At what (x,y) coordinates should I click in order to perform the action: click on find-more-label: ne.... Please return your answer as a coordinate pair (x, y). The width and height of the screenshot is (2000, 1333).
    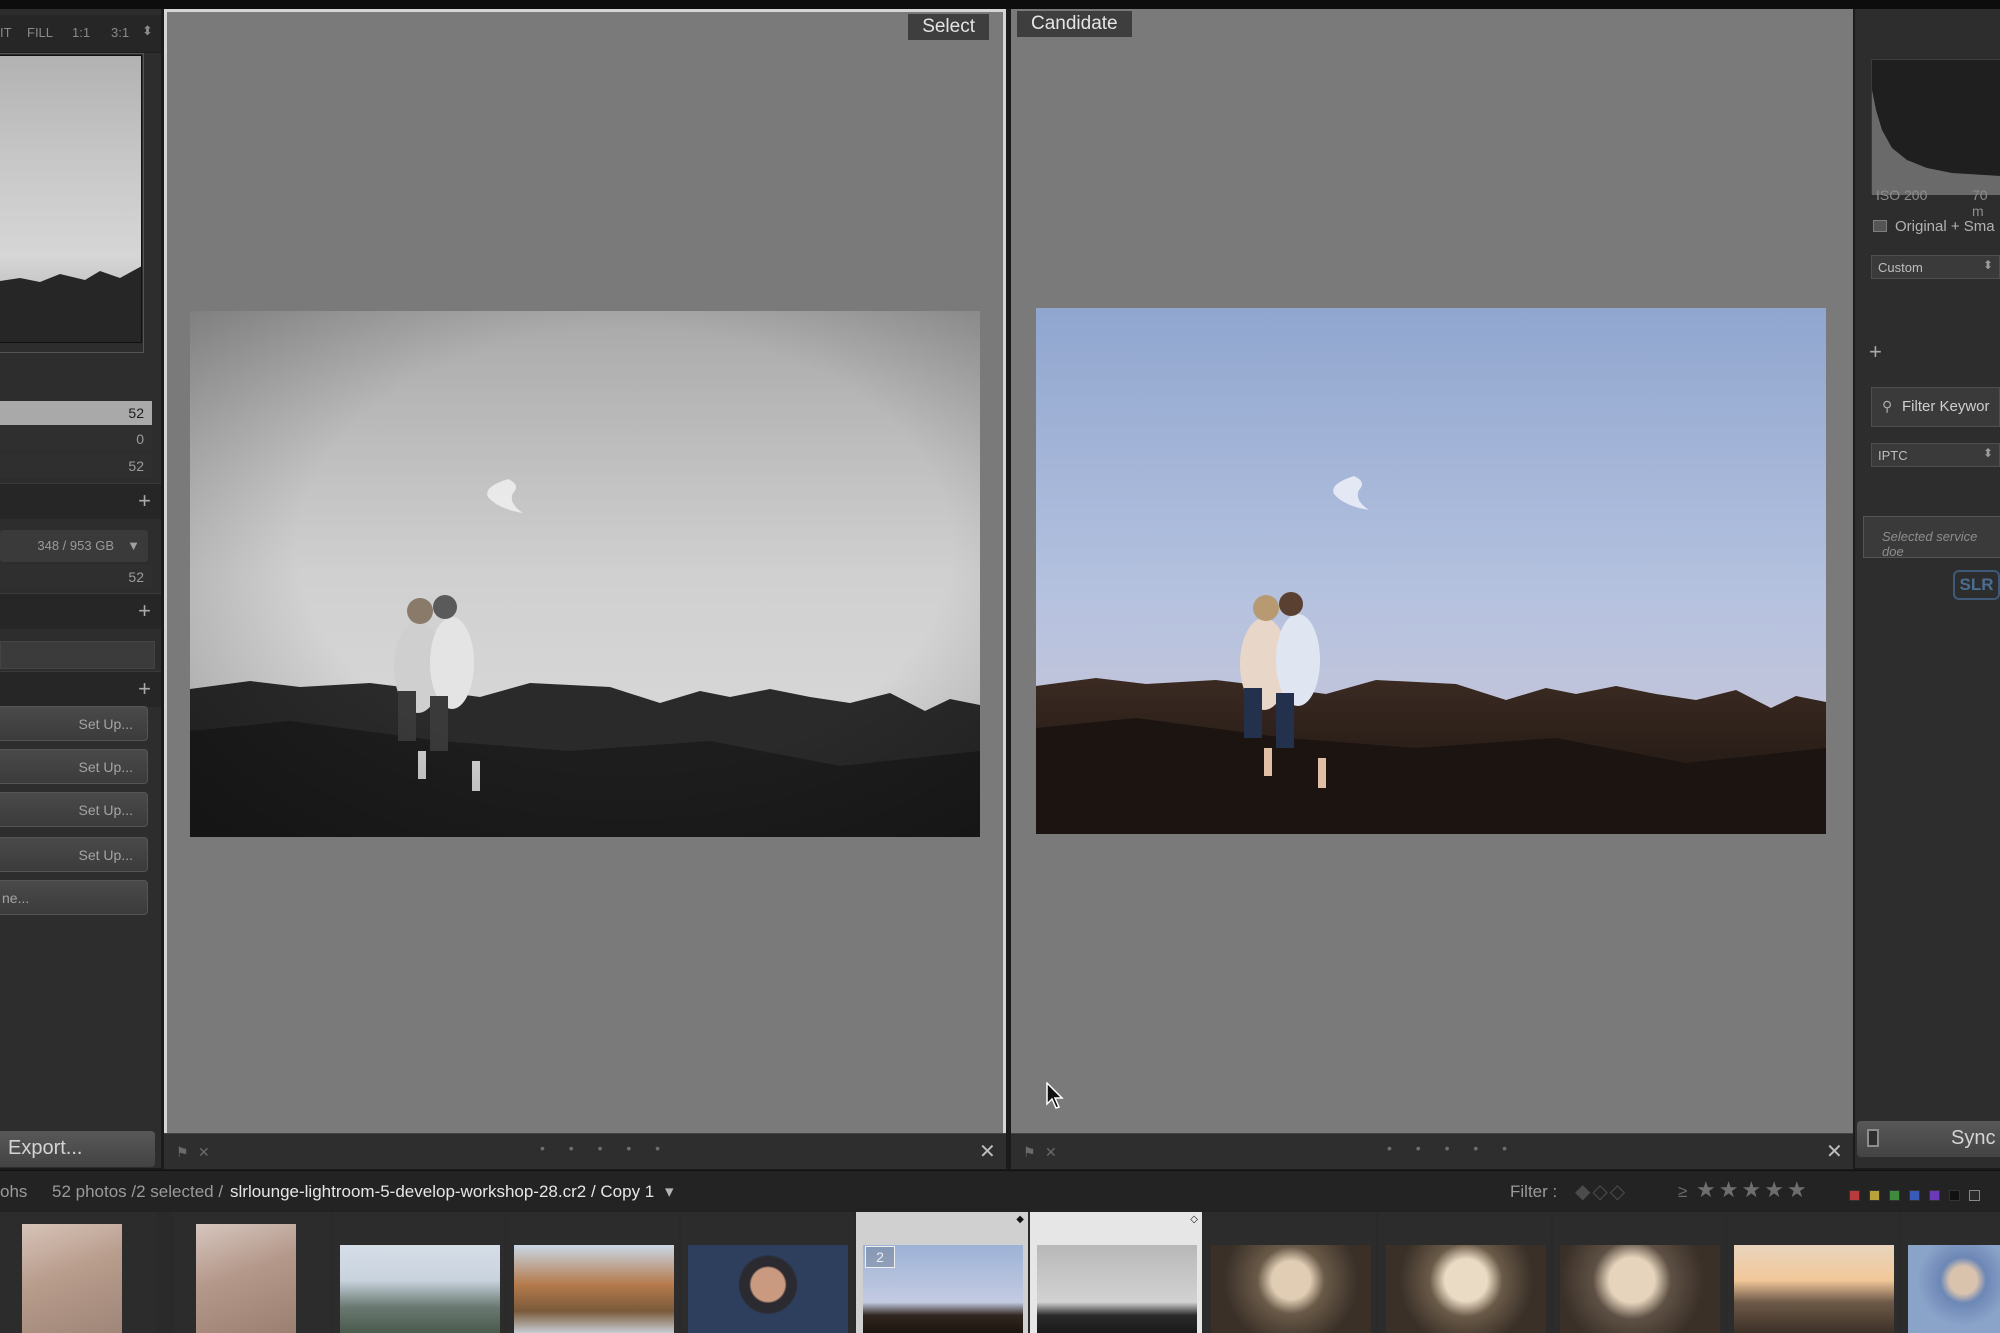
    Looking at the image, I should click on (16, 898).